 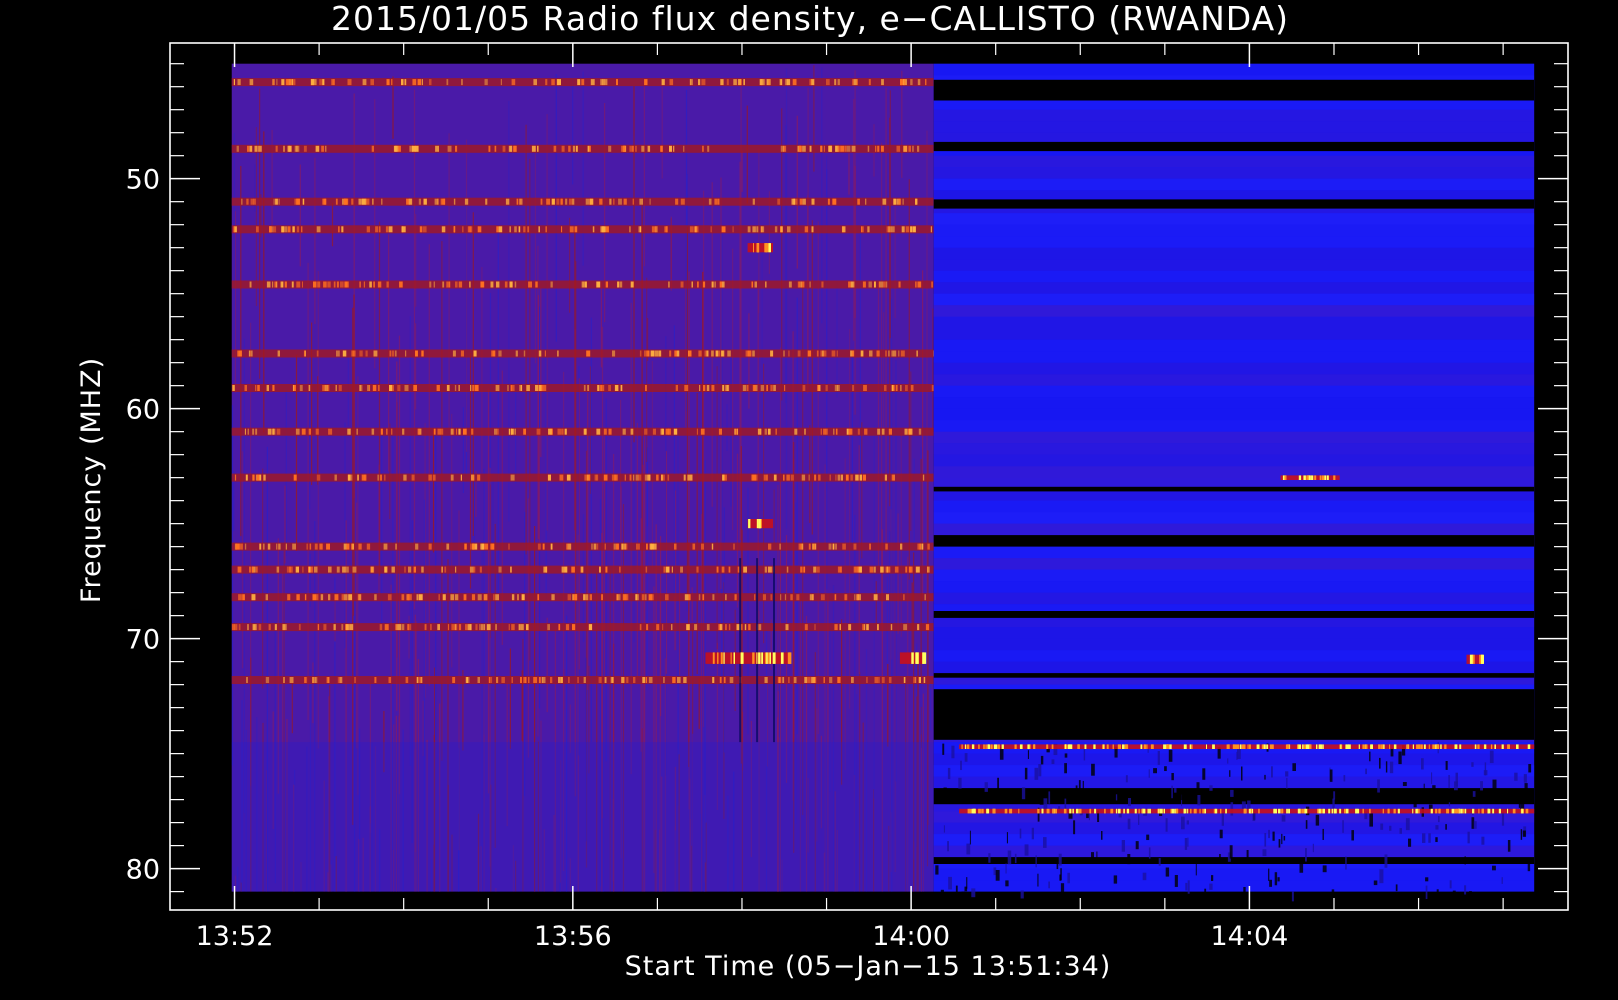 I want to click on x-axis-label: Start Time (05−Jan−15 13:51:34), so click(x=868, y=966).